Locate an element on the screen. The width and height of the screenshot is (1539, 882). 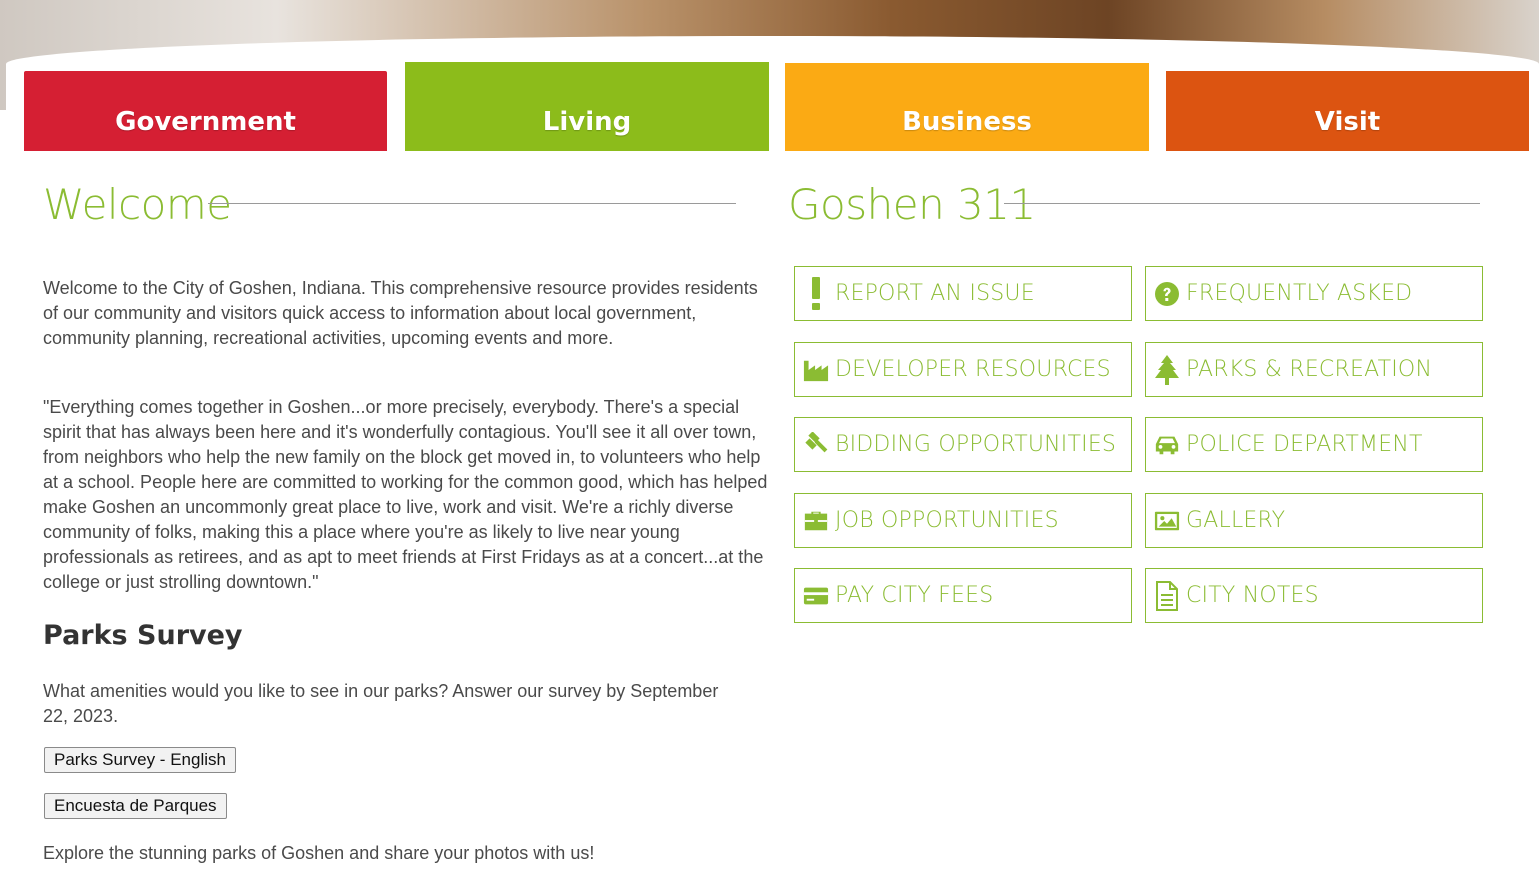
parks-survey-heading: Parks Survey is located at coordinates (143, 635).